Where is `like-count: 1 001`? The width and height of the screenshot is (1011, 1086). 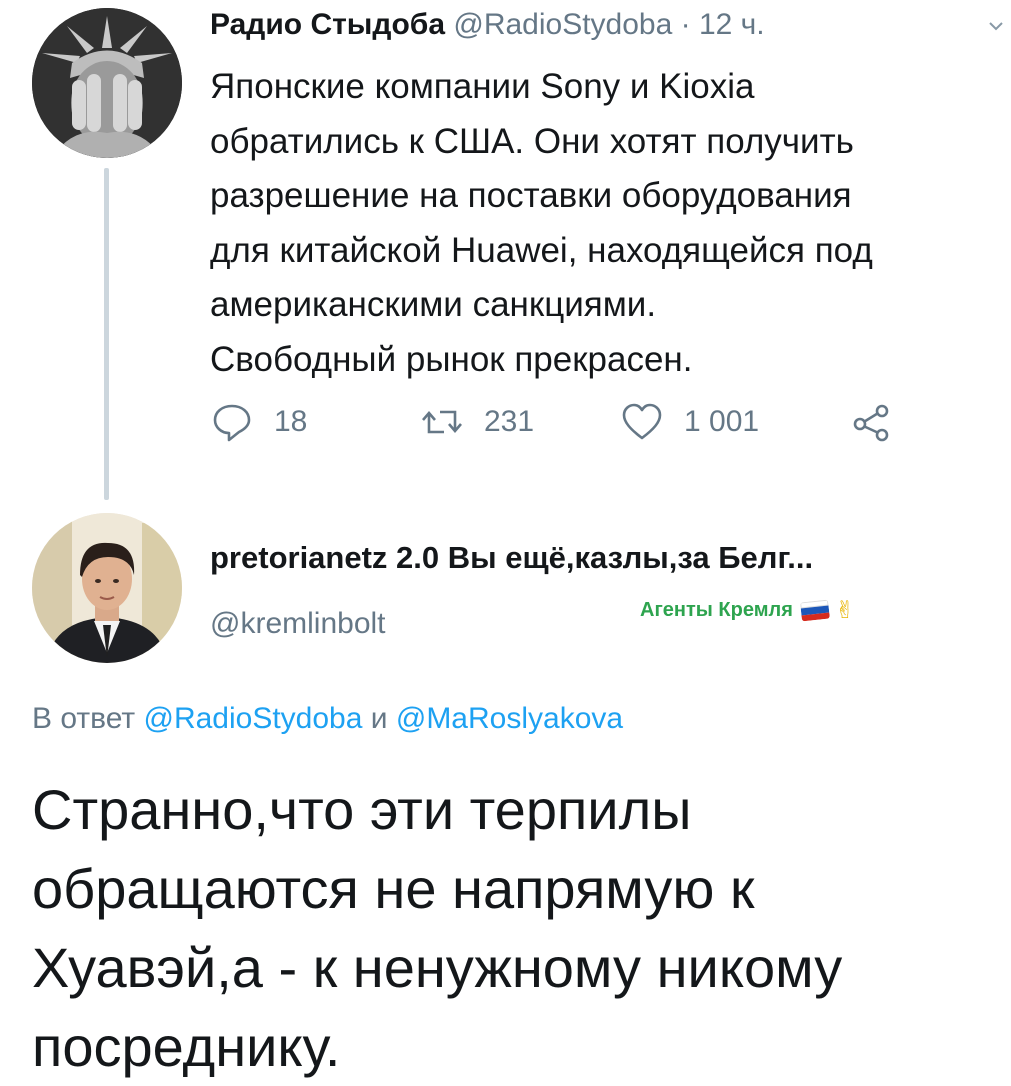
like-count: 1 001 is located at coordinates (722, 421).